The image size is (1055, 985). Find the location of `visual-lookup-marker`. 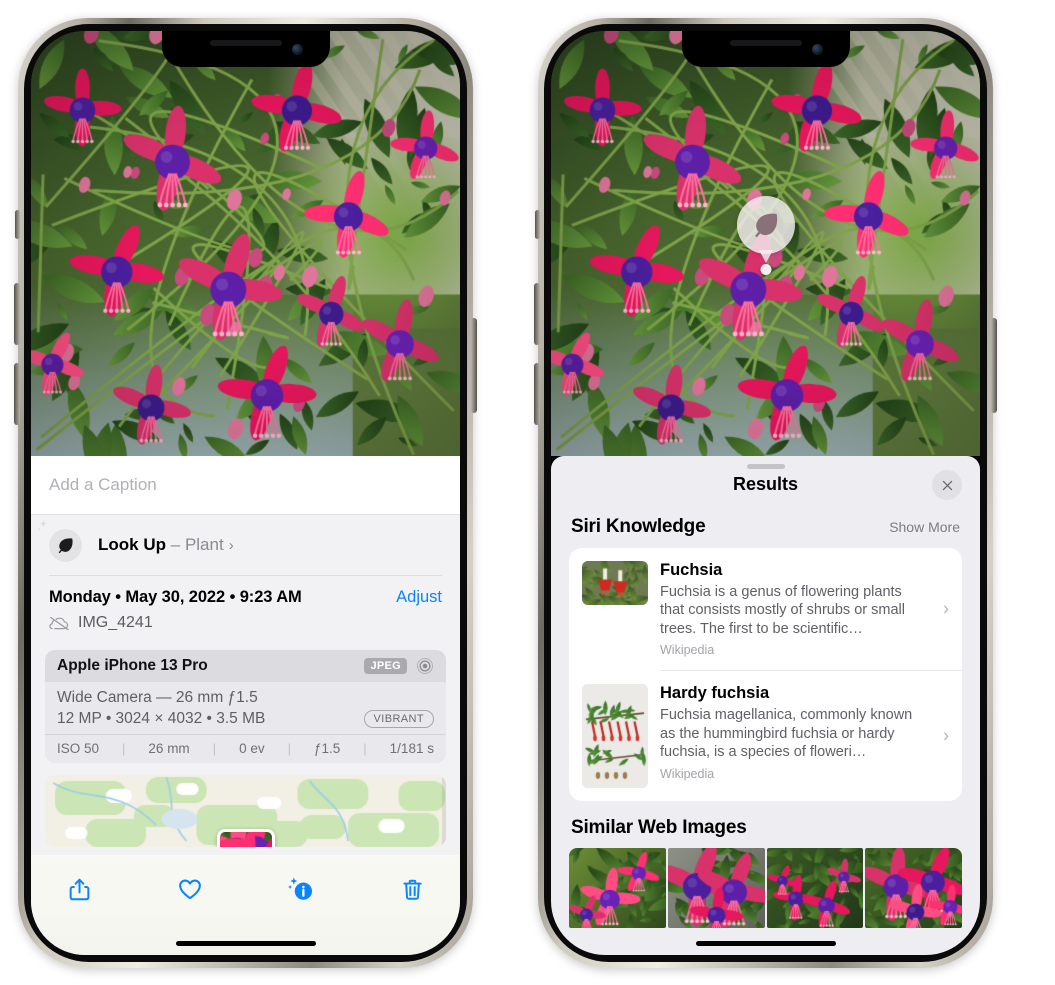

visual-lookup-marker is located at coordinates (765, 235).